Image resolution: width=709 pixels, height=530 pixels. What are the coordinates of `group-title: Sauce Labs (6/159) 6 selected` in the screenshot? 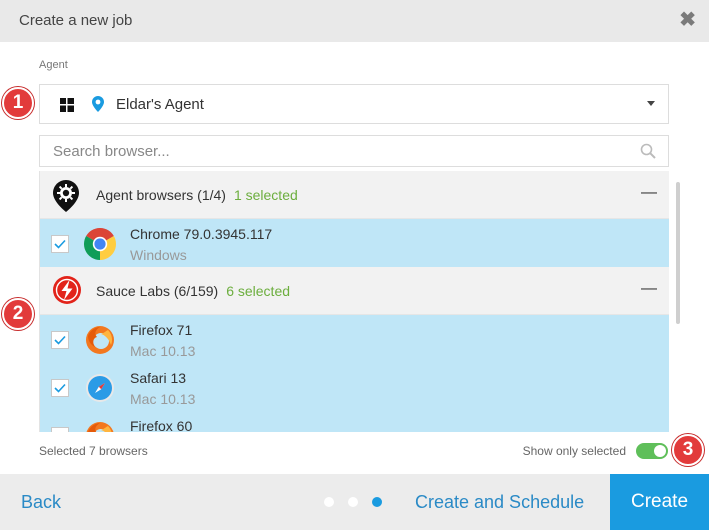 It's located at (193, 291).